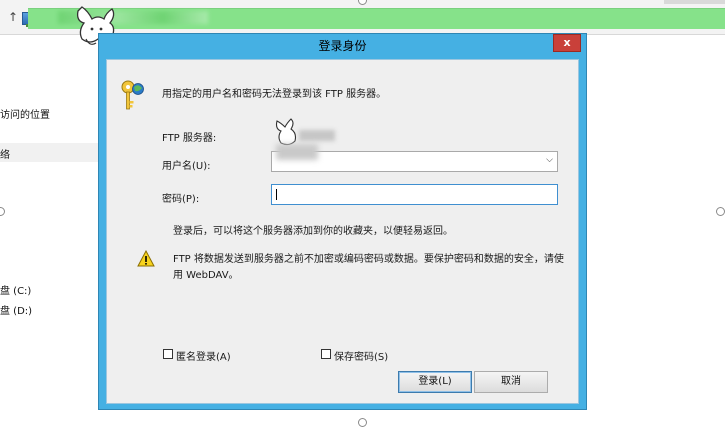 The width and height of the screenshot is (725, 427). What do you see at coordinates (414, 158) in the screenshot?
I see `username-combobox: ⌵` at bounding box center [414, 158].